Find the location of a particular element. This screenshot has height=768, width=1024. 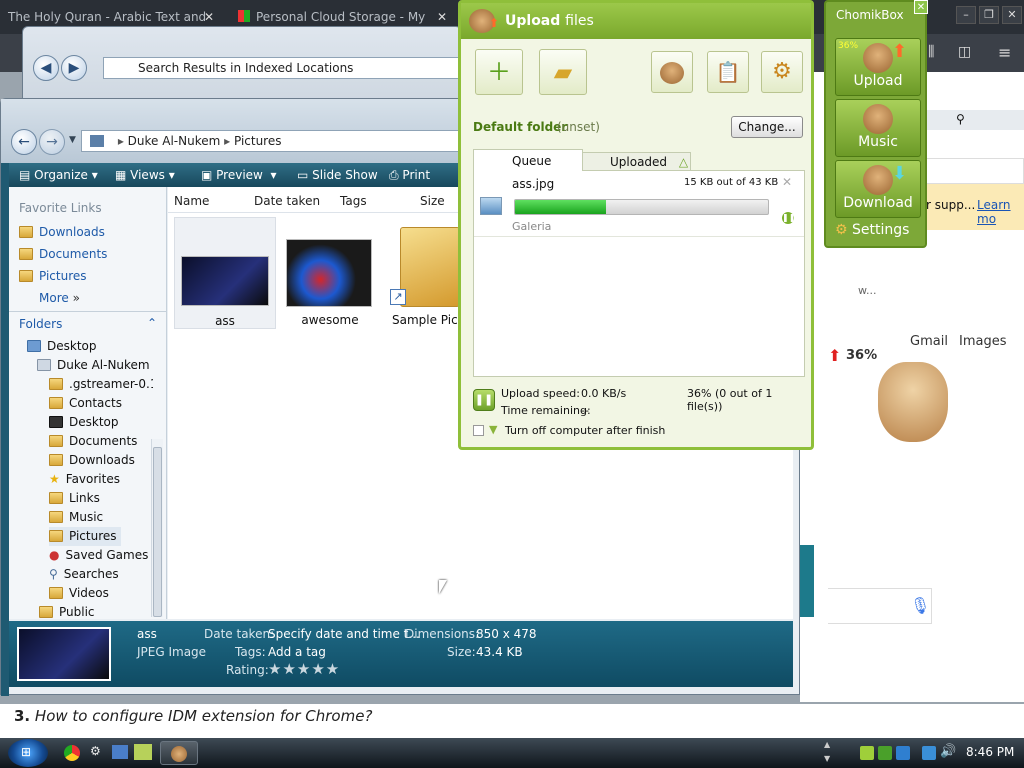

microphone-icon: 🎙 is located at coordinates (920, 605).